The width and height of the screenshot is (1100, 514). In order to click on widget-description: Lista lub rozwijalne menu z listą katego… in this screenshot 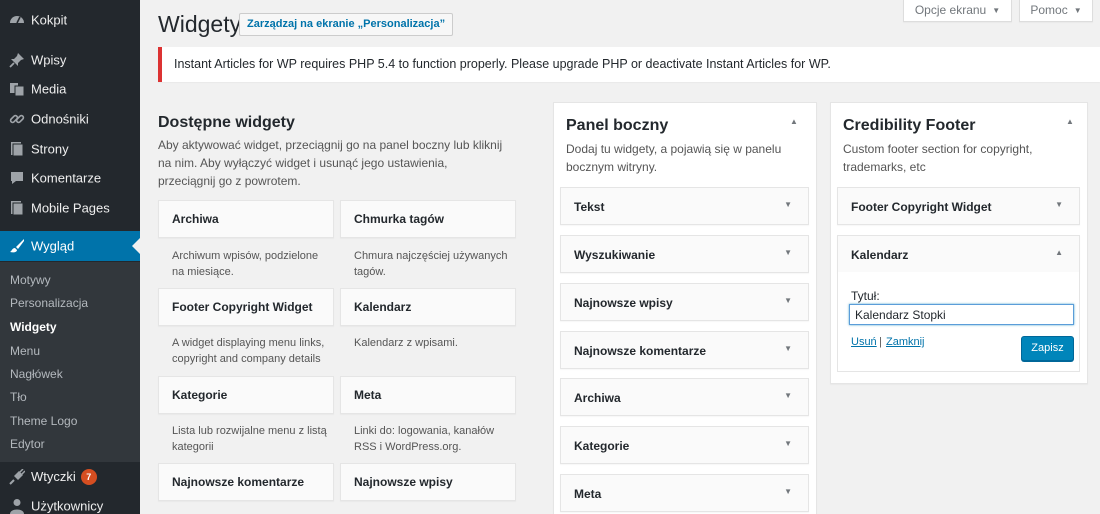, I will do `click(249, 439)`.